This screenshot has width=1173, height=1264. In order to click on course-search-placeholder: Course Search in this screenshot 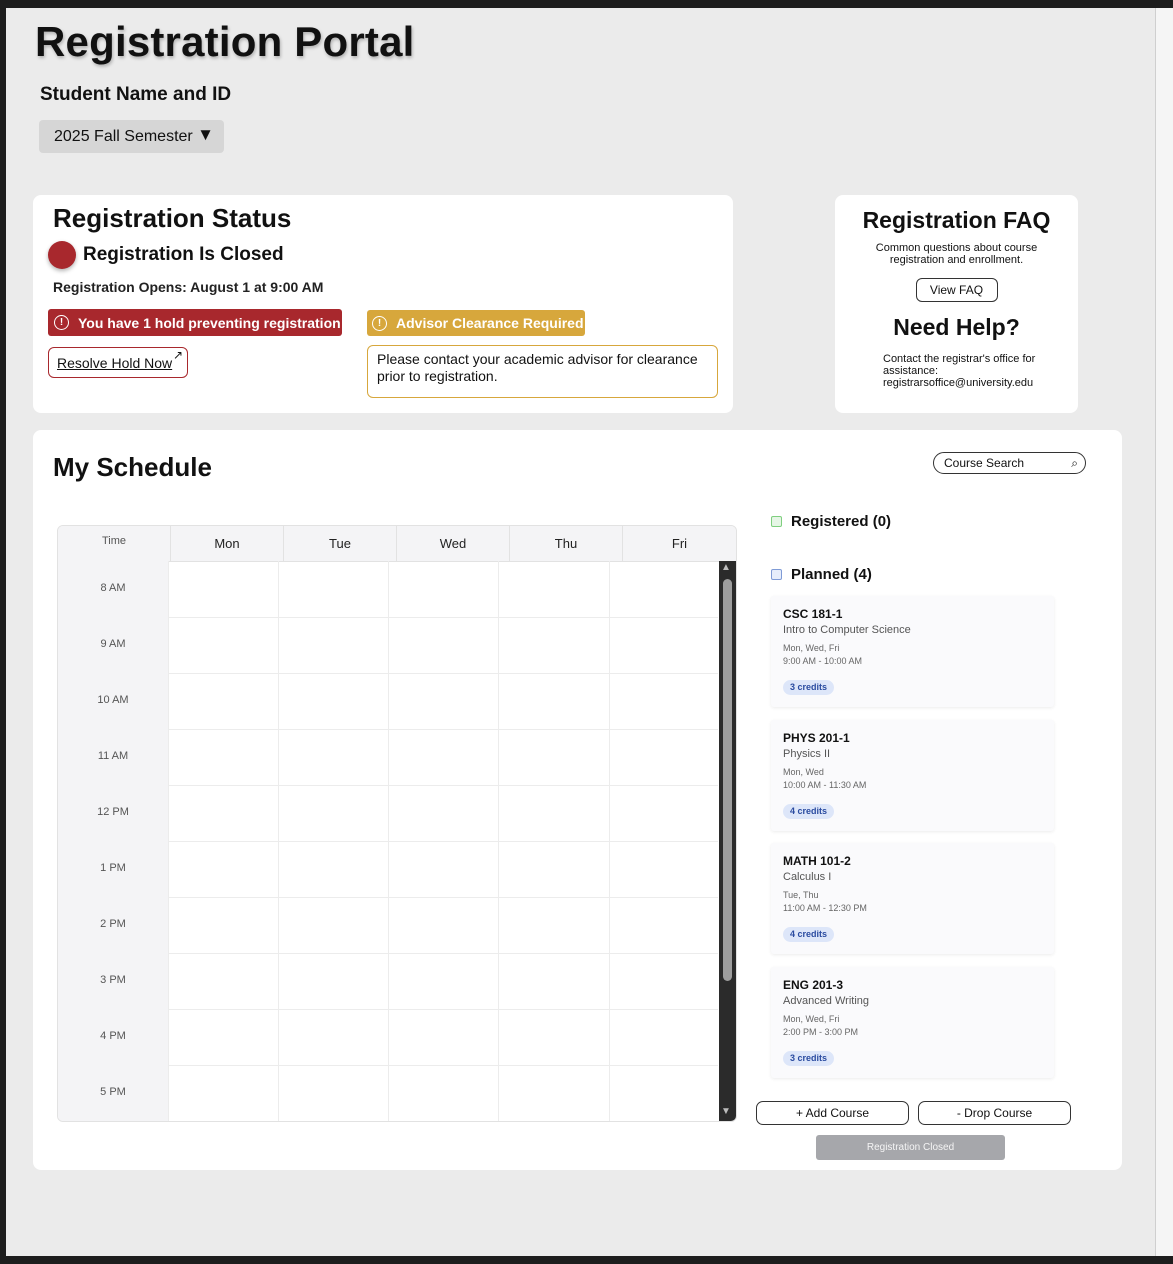, I will do `click(984, 463)`.